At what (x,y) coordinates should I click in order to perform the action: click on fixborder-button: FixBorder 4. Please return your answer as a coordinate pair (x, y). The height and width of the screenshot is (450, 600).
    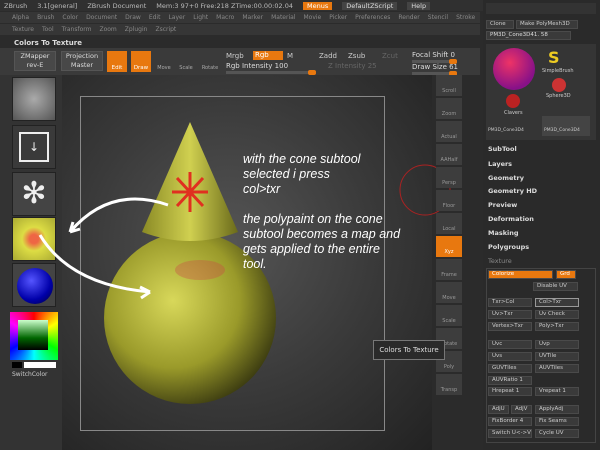
    Looking at the image, I should click on (510, 421).